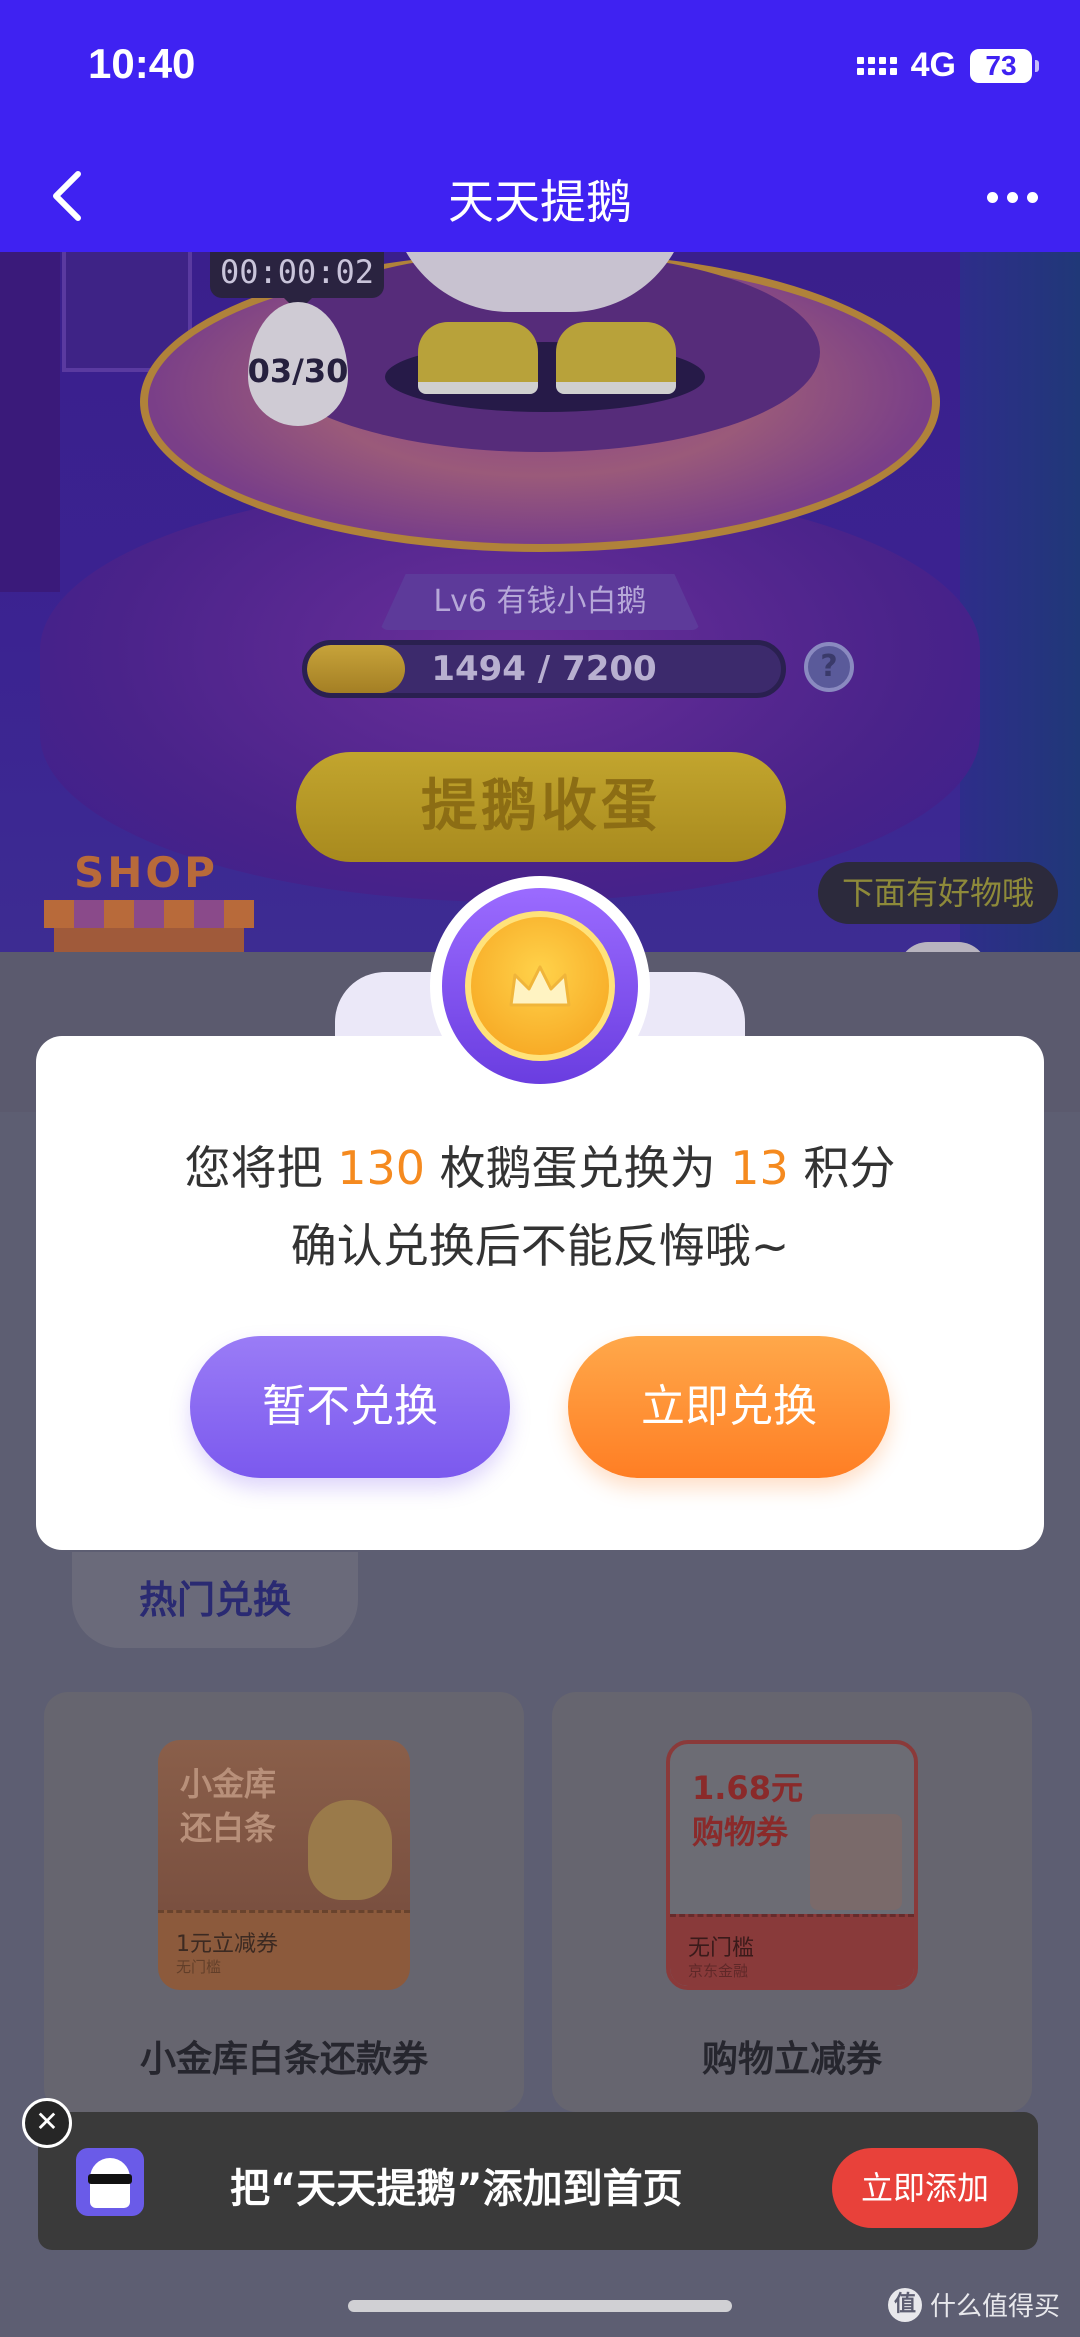 The width and height of the screenshot is (1080, 2337). I want to click on egg-count: 03/30, so click(298, 371).